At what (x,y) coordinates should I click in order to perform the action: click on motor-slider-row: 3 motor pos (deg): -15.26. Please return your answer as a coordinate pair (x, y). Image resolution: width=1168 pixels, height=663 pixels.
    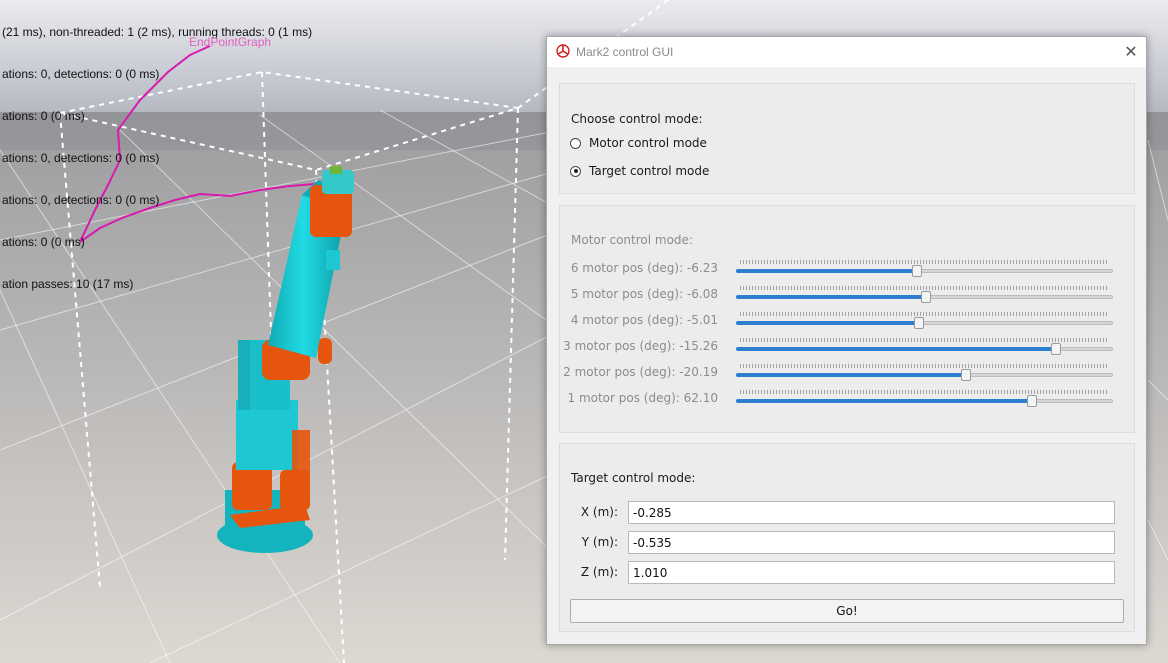
    Looking at the image, I should click on (848, 349).